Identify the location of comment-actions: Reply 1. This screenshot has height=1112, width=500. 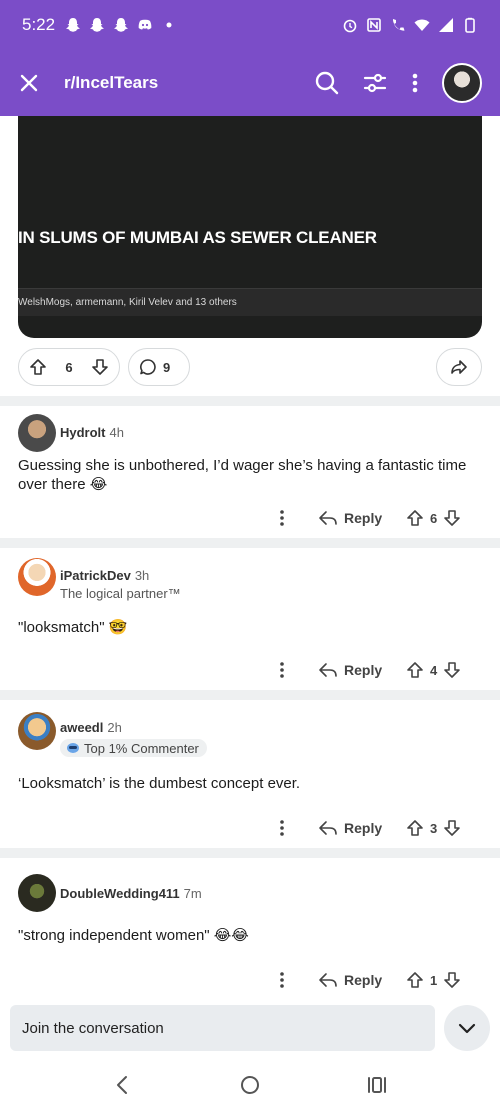
(250, 980).